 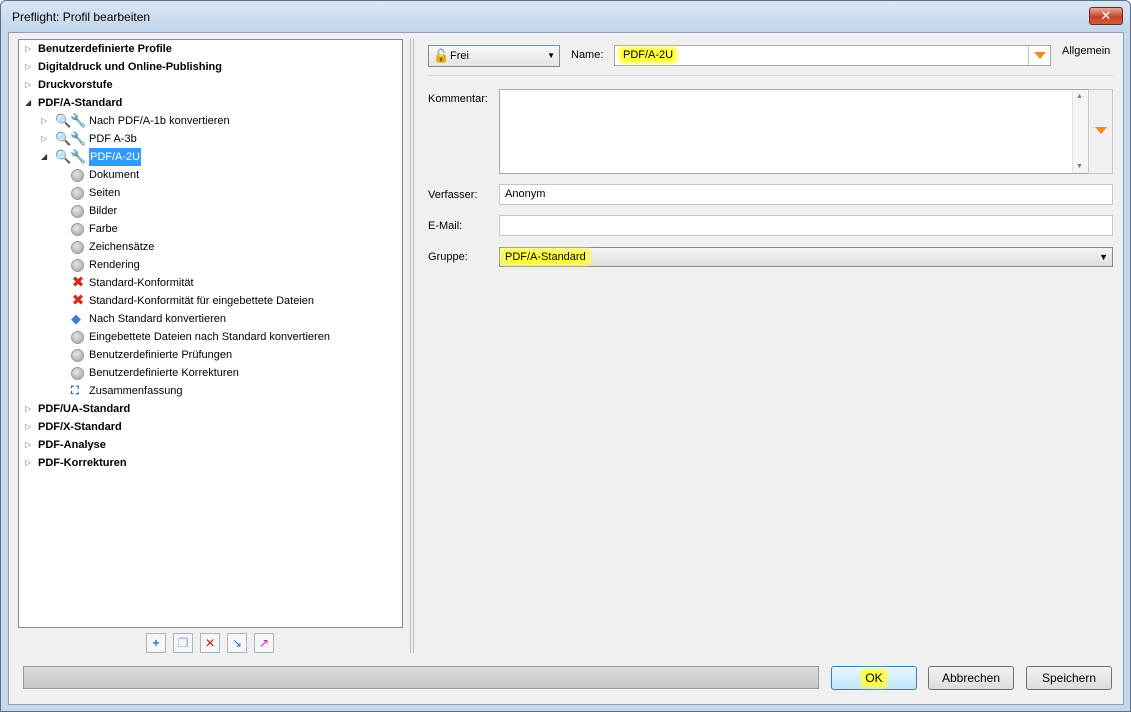 What do you see at coordinates (794, 131) in the screenshot?
I see `comment-textarea: ▲ ▼` at bounding box center [794, 131].